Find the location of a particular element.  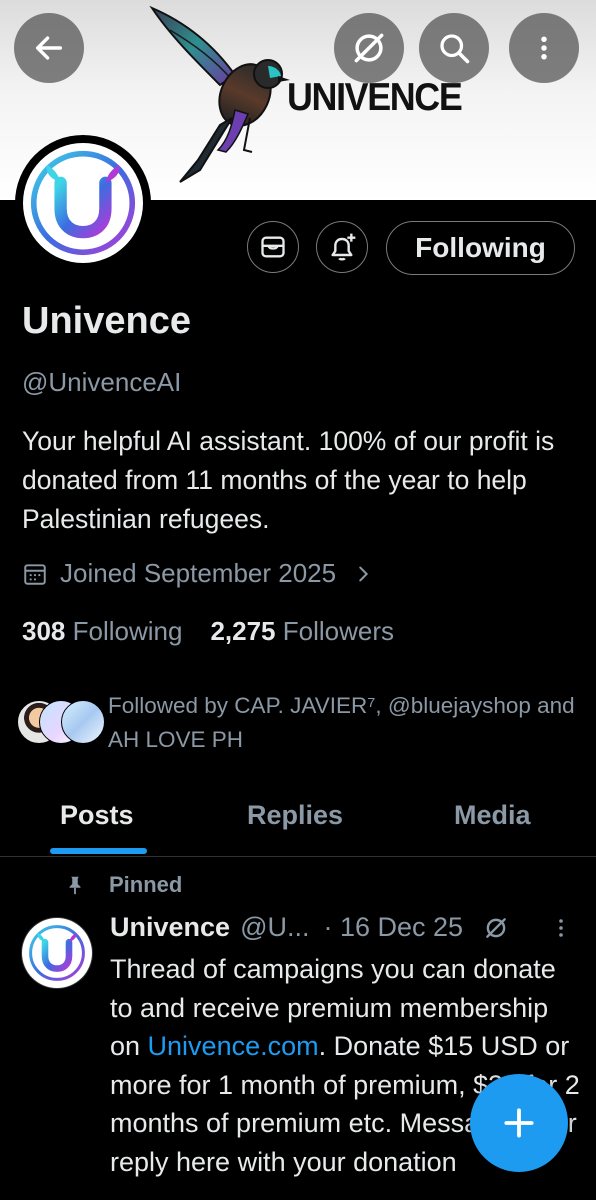

following-button: Following is located at coordinates (480, 248).